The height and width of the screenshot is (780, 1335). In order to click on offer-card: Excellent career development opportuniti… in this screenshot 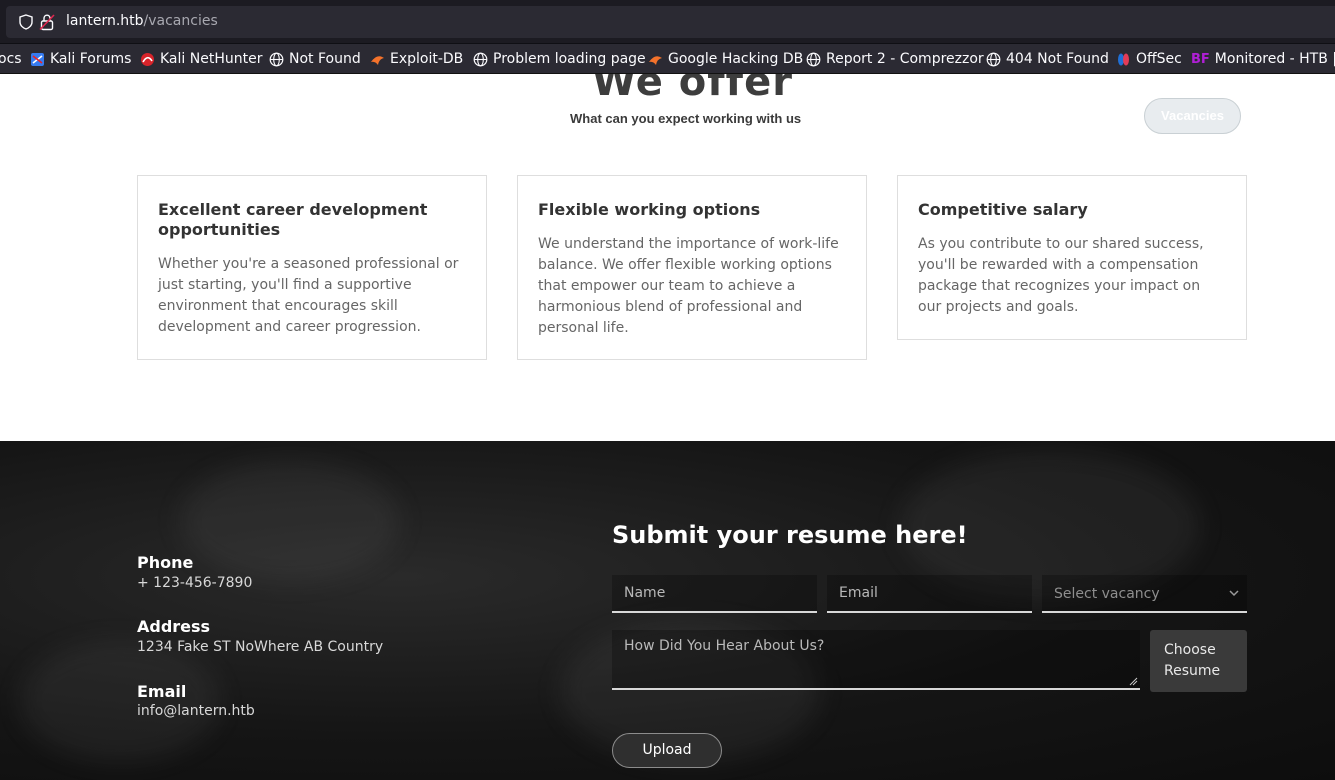, I will do `click(312, 267)`.